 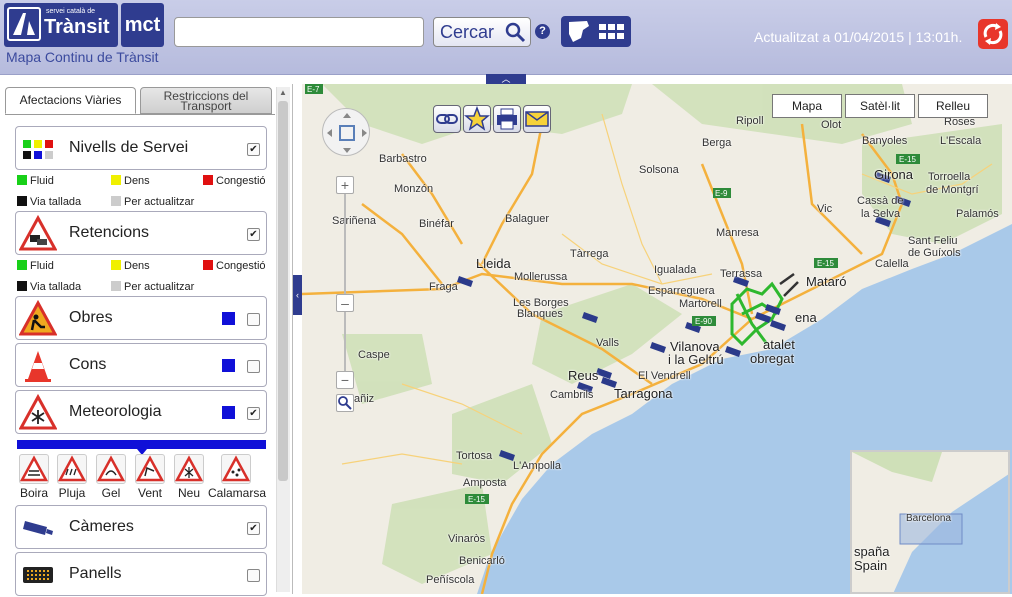 I want to click on meteo-calamarsa: Calamarsa, so click(x=237, y=477).